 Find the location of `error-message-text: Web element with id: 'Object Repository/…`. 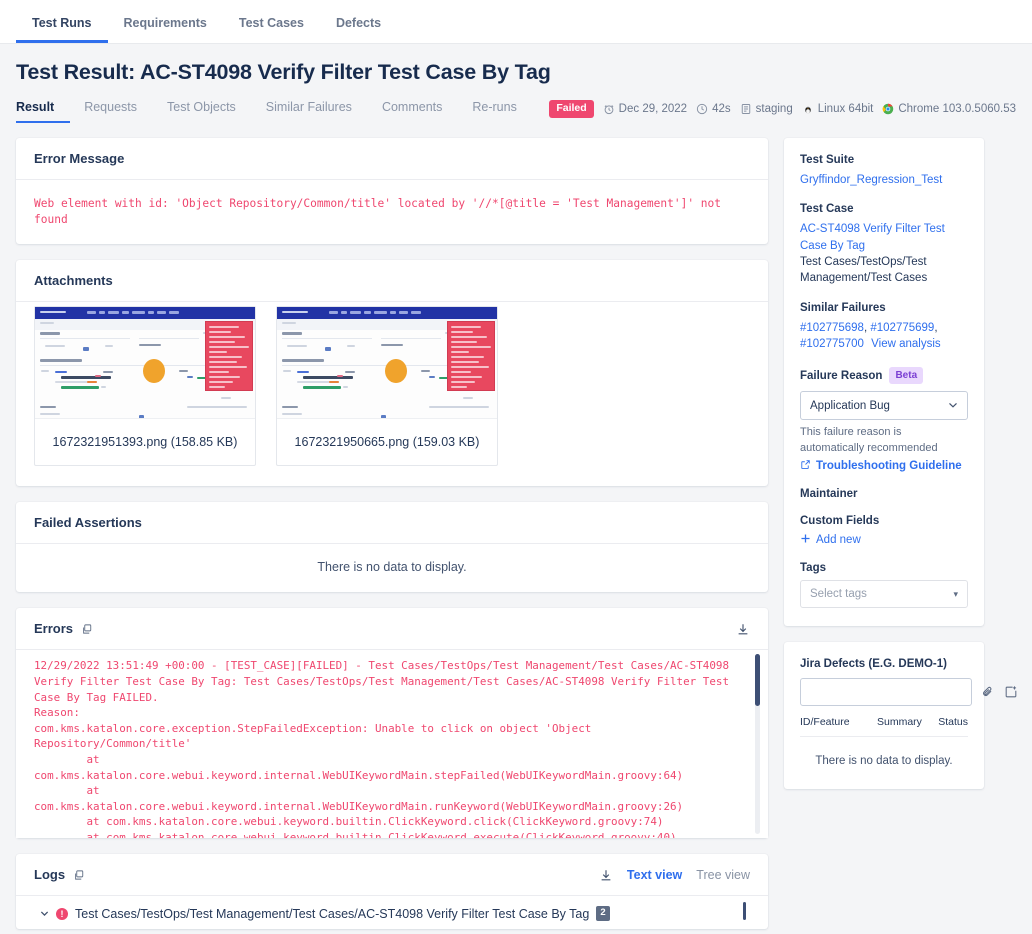

error-message-text: Web element with id: 'Object Repository/… is located at coordinates (378, 211).